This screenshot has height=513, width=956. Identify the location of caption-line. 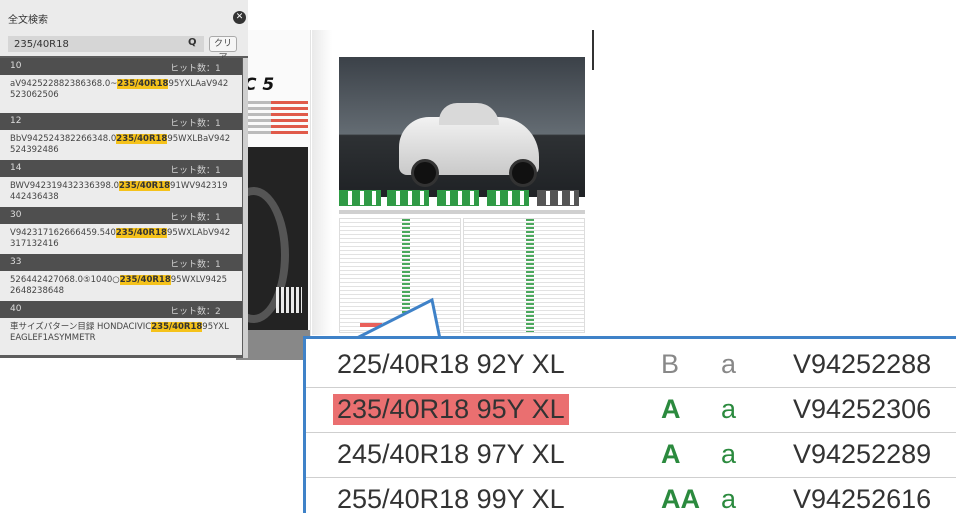
(462, 212).